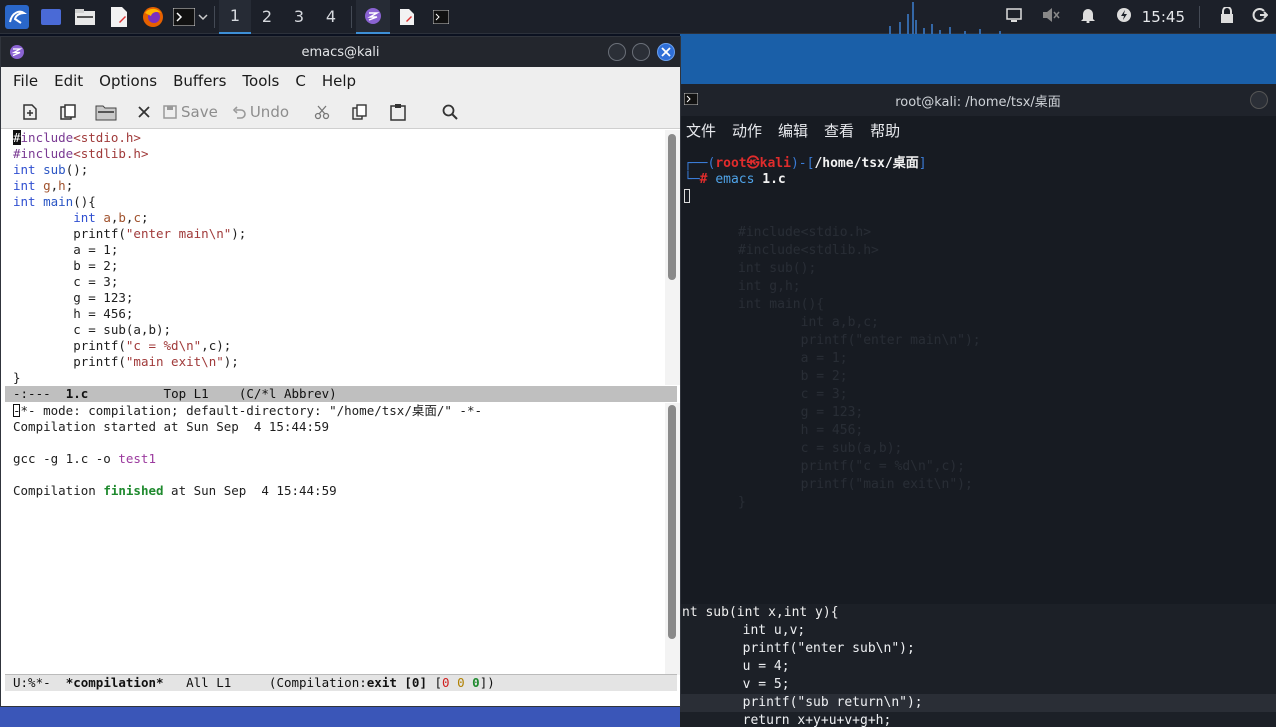  I want to click on terminal-command: emacs, so click(735, 179).